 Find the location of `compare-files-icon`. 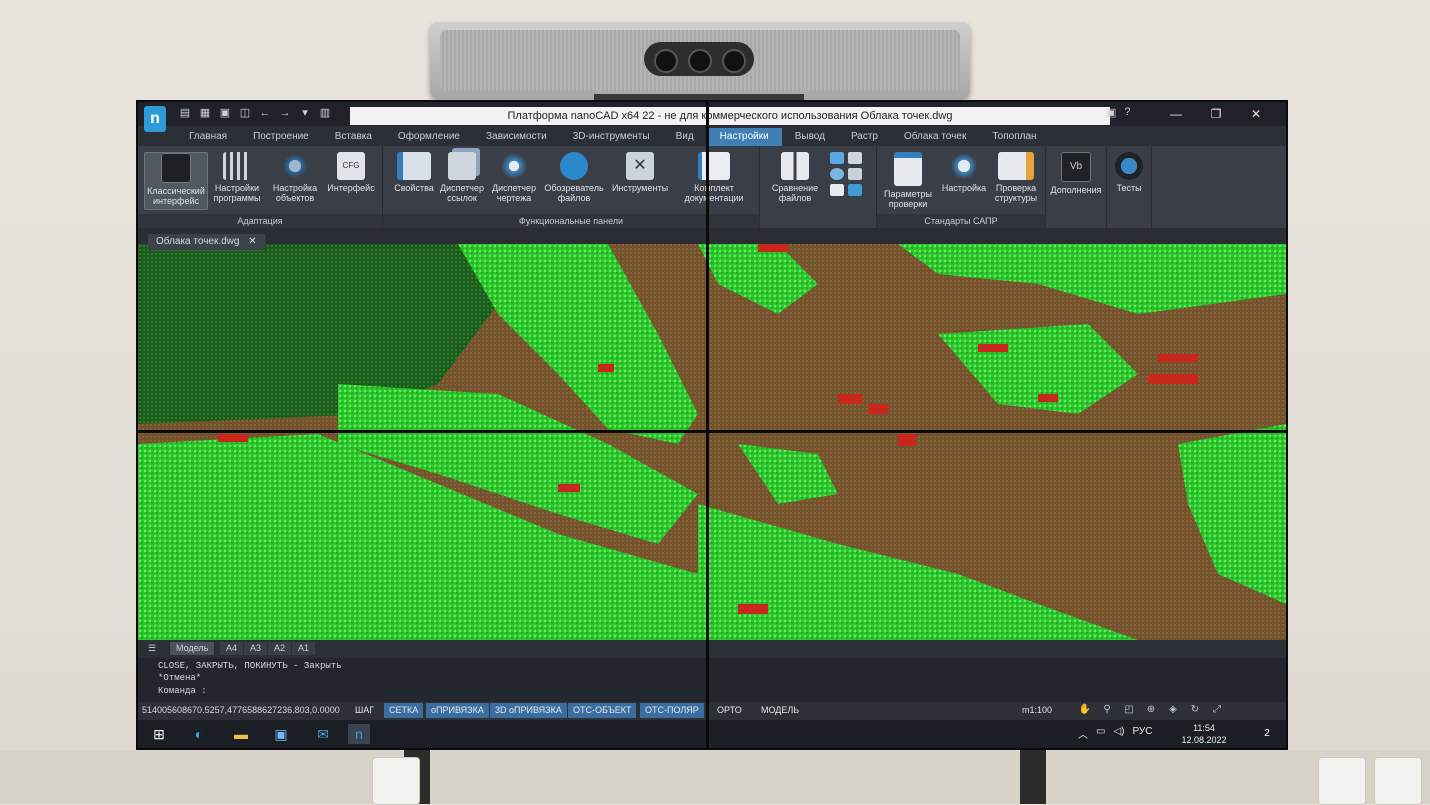

compare-files-icon is located at coordinates (795, 166).